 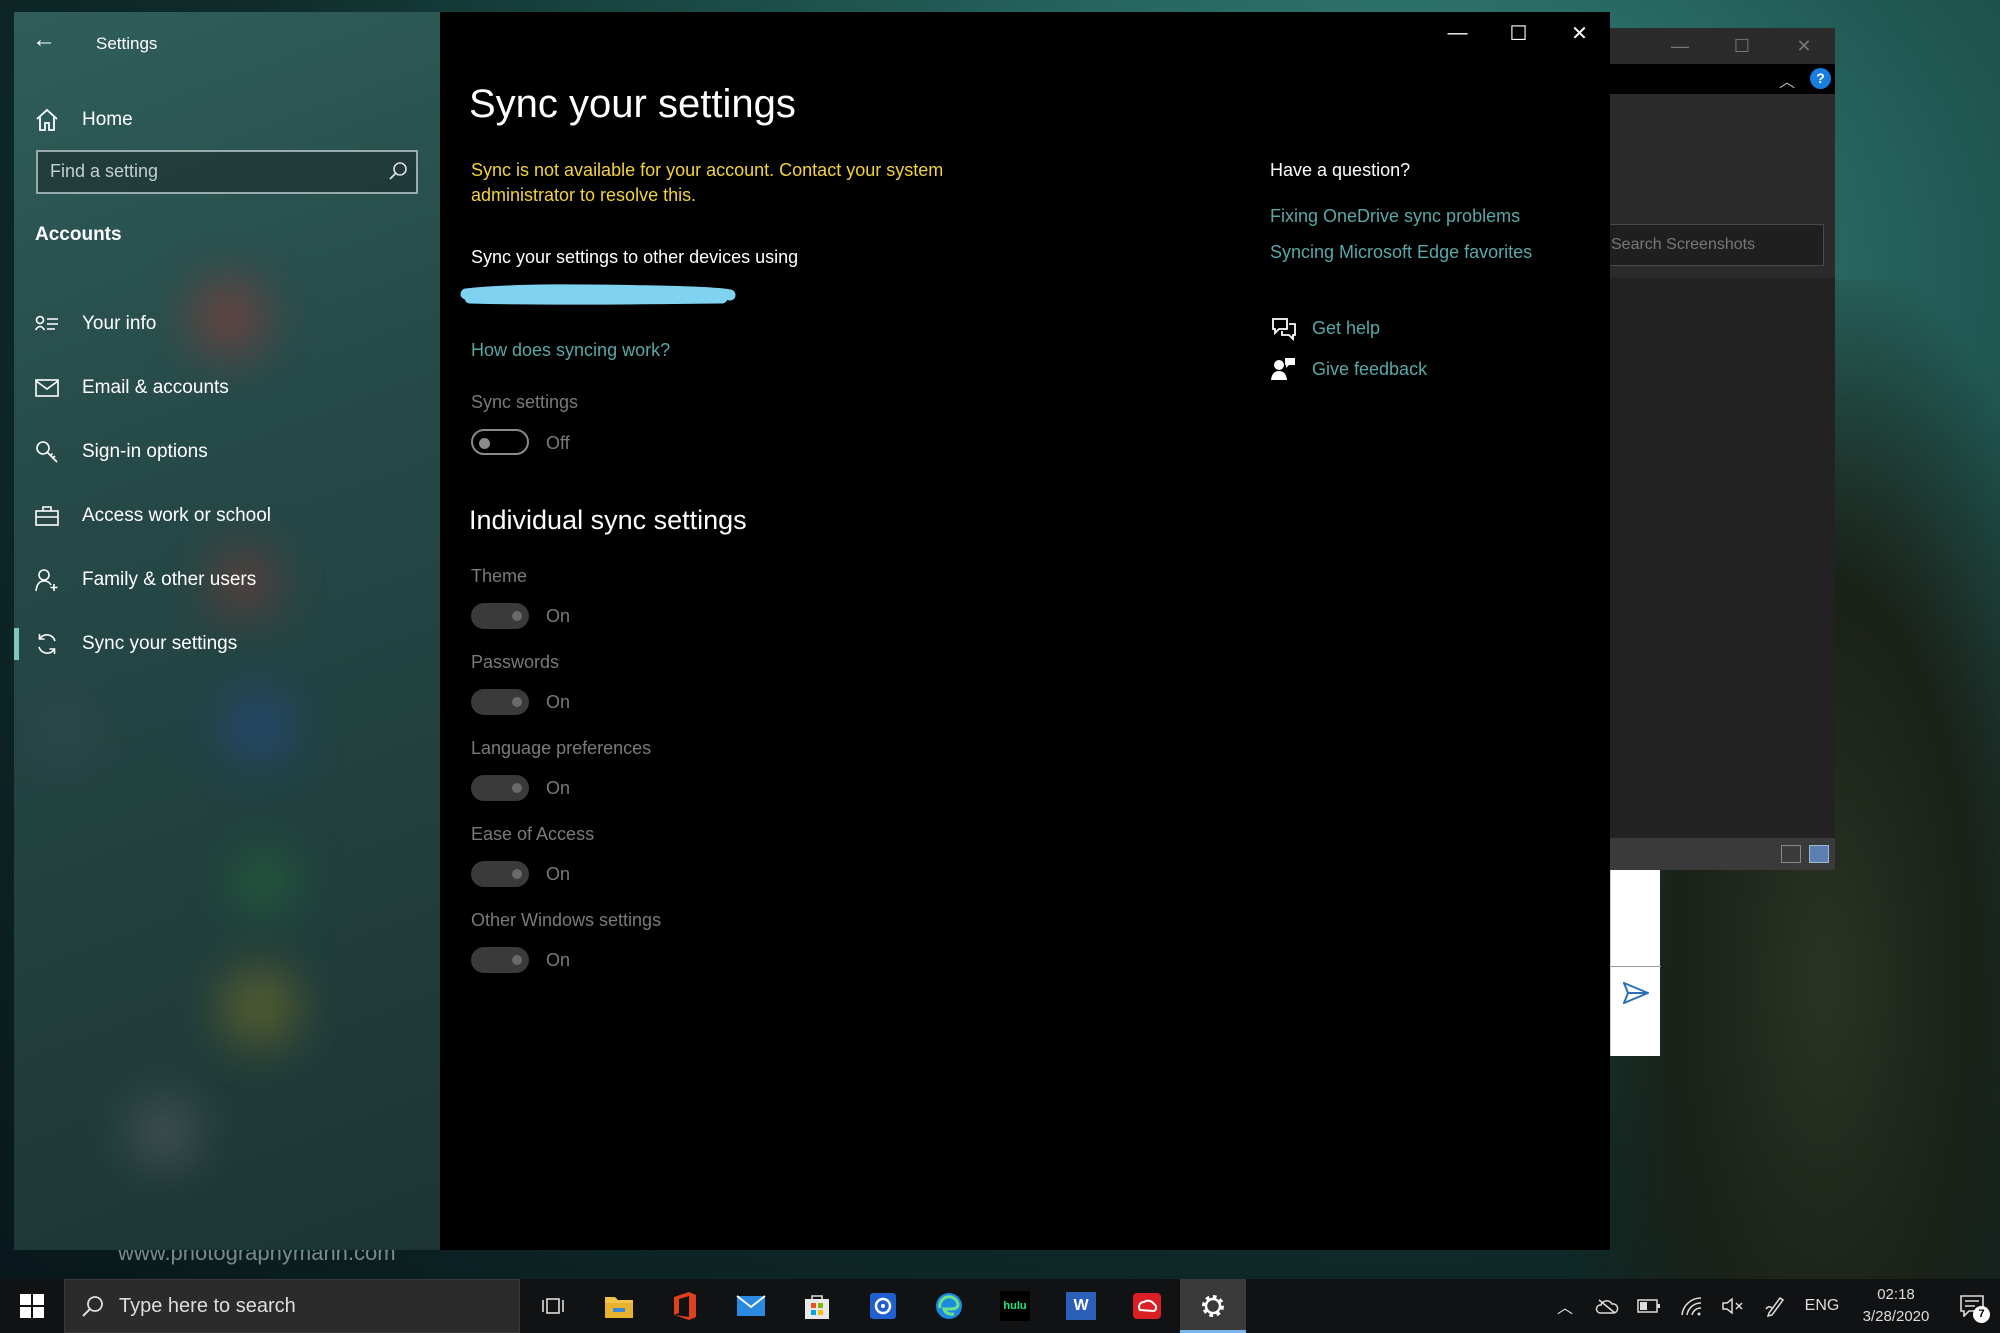 I want to click on edge-icon, so click(x=949, y=1306).